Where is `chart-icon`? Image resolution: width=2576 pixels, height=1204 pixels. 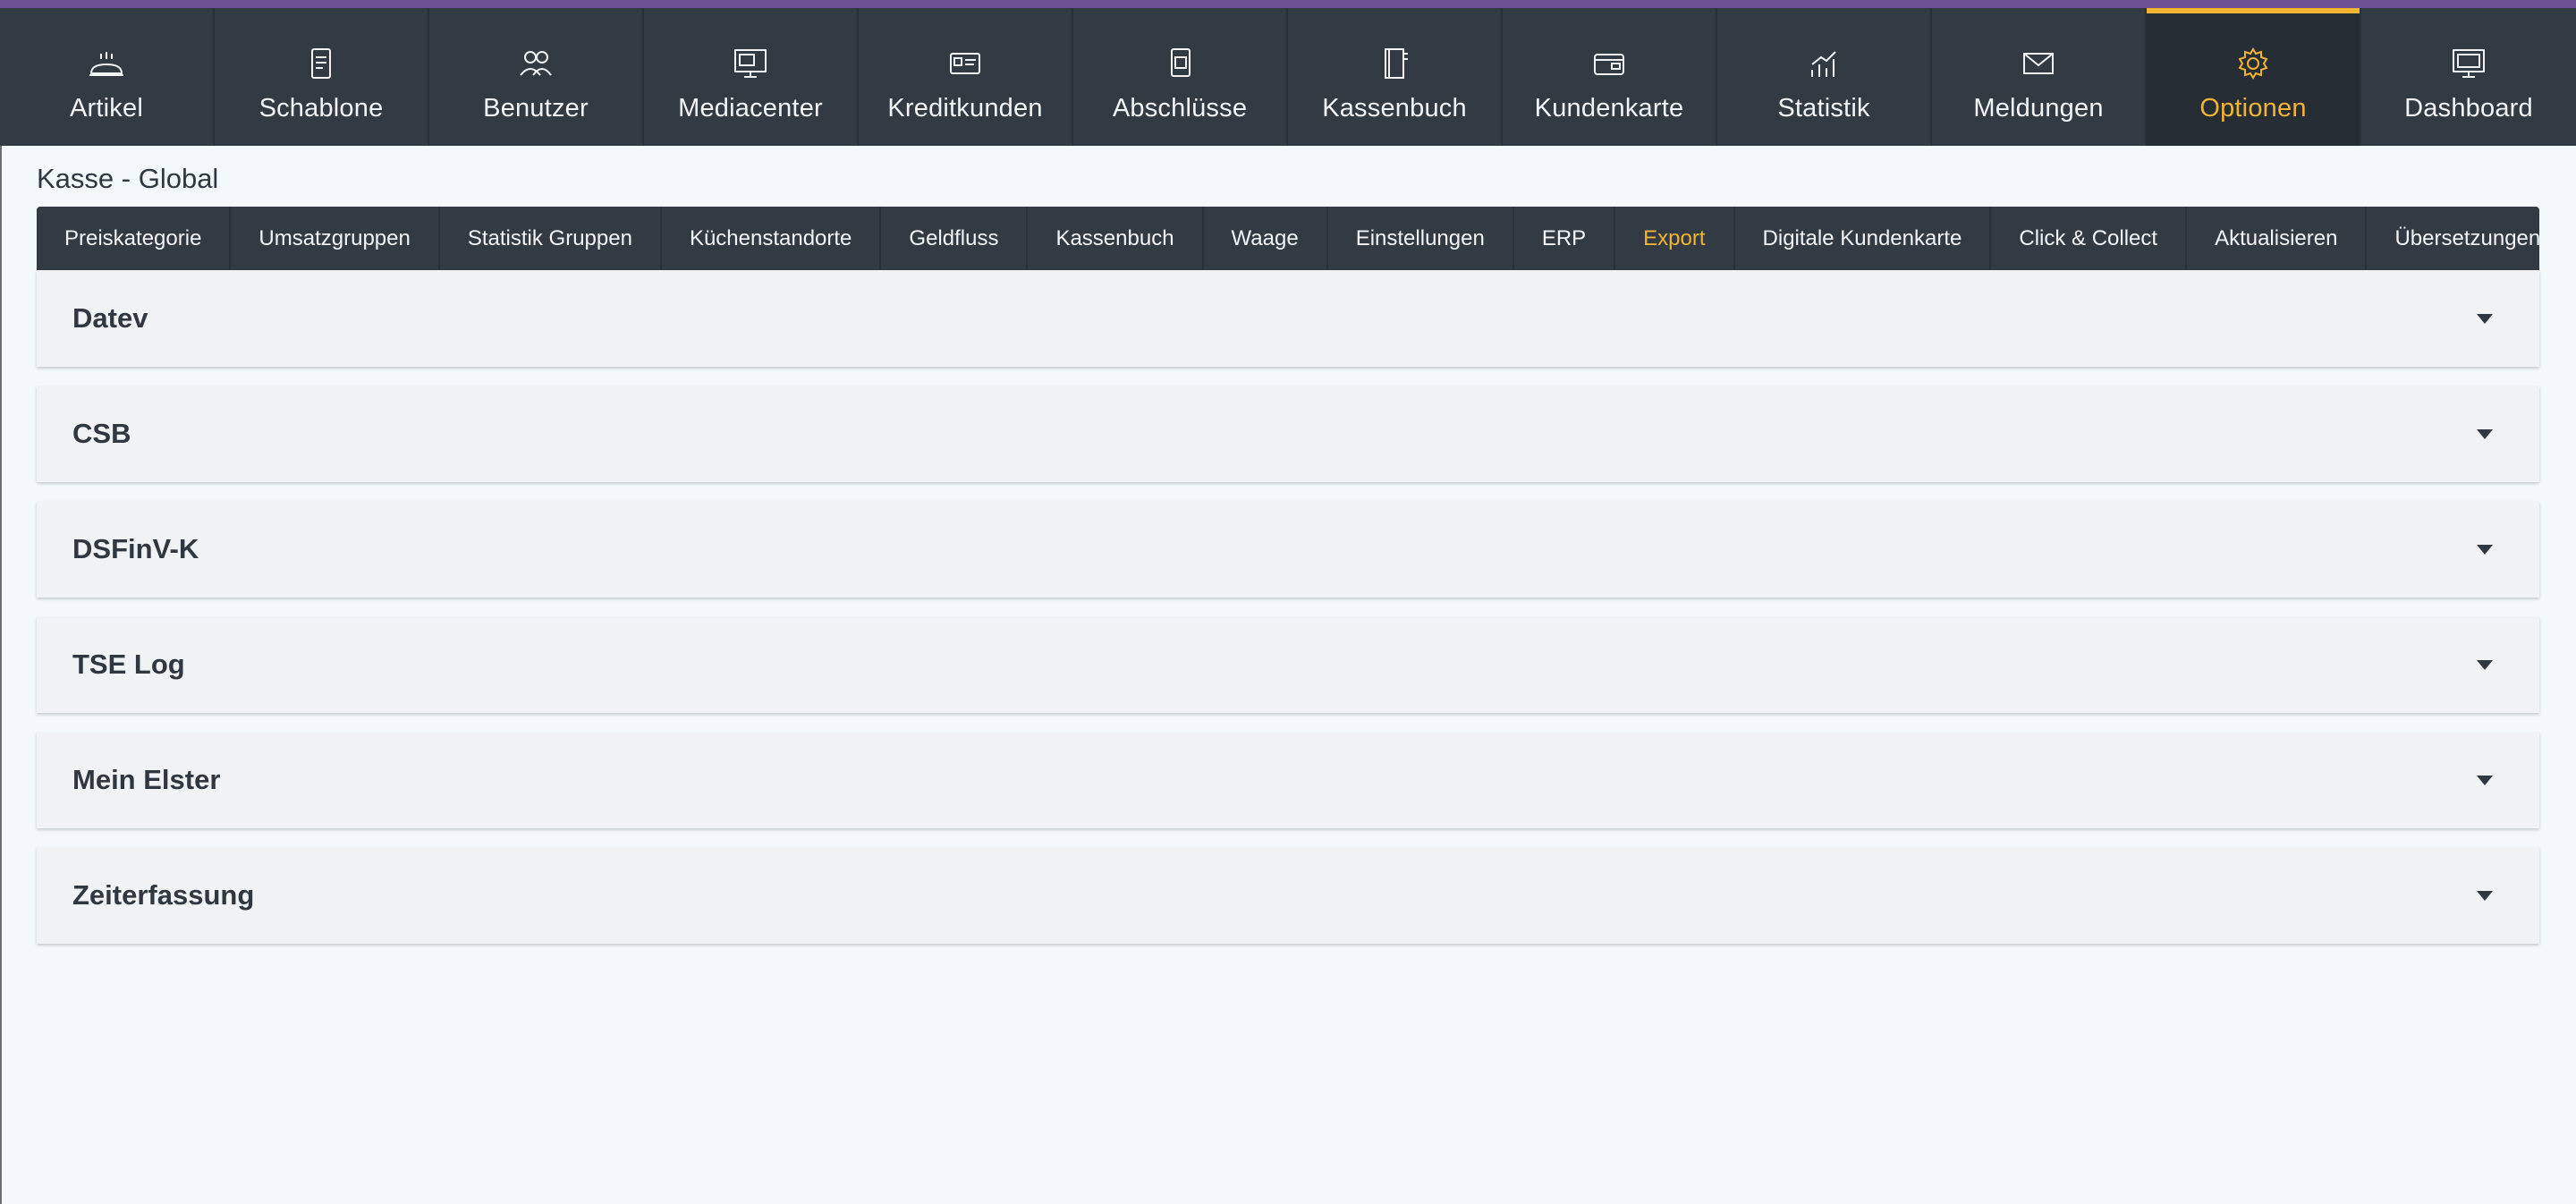
chart-icon is located at coordinates (1823, 64).